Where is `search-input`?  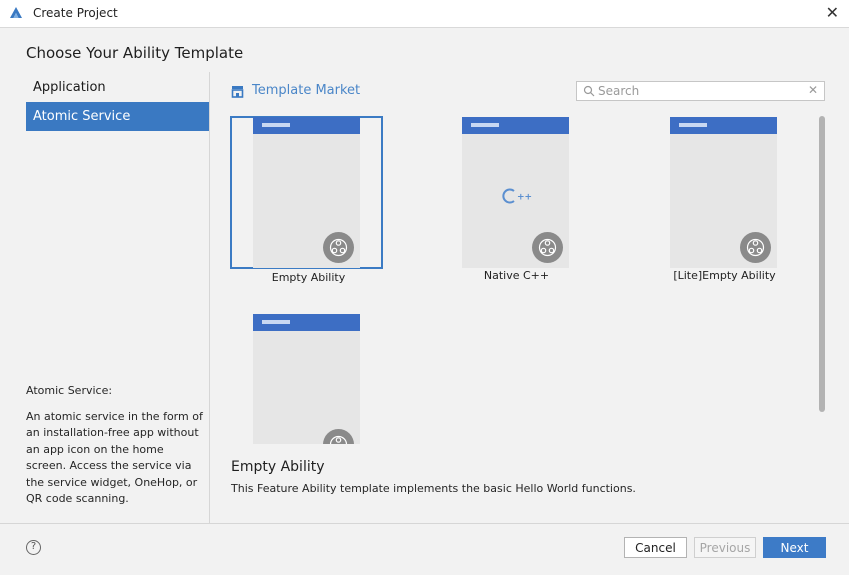 search-input is located at coordinates (698, 91).